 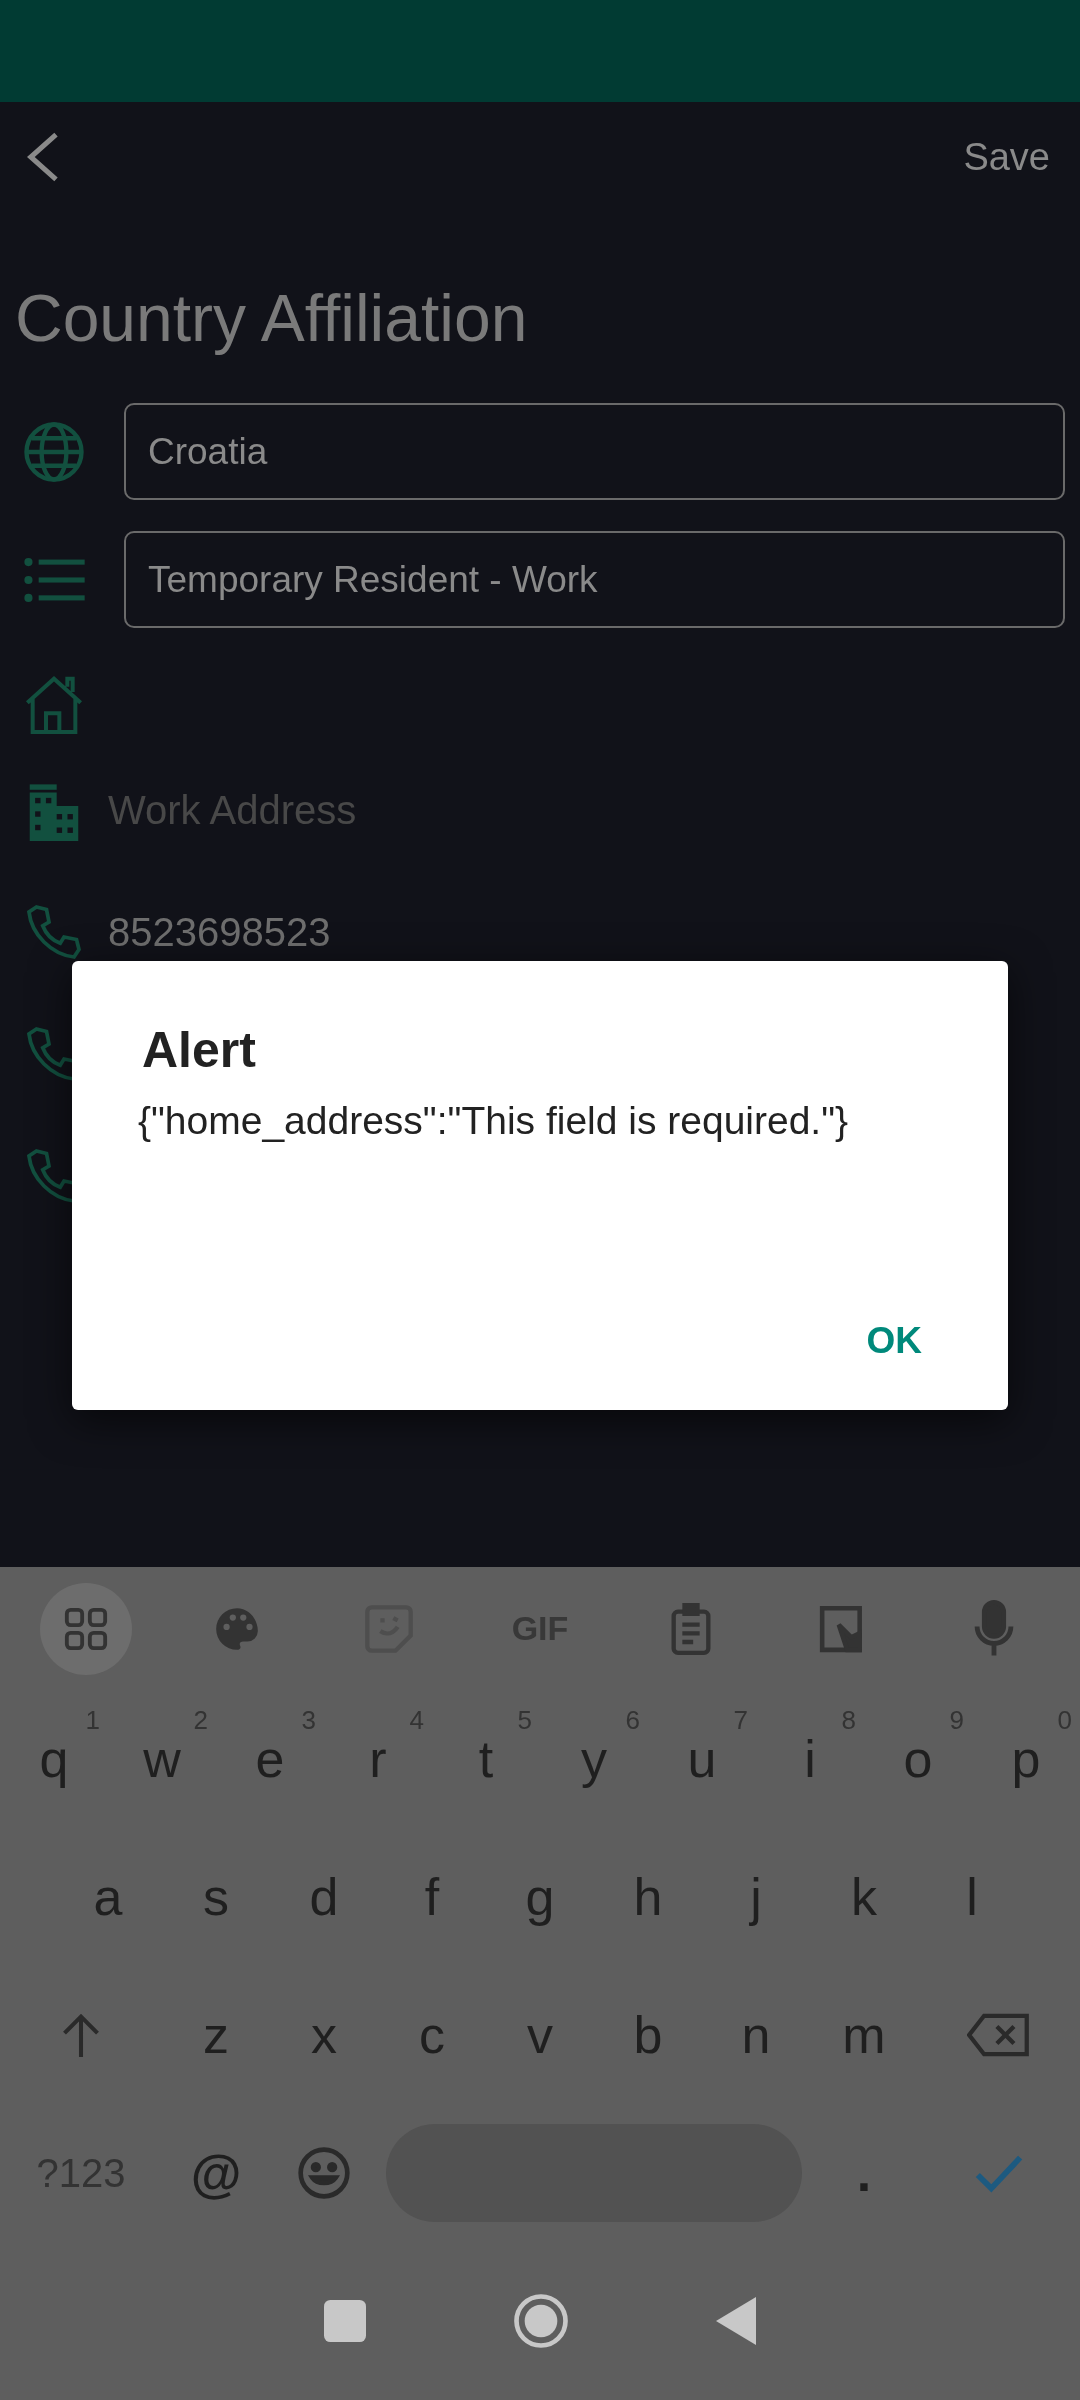 What do you see at coordinates (216, 2173) in the screenshot?
I see `key: @` at bounding box center [216, 2173].